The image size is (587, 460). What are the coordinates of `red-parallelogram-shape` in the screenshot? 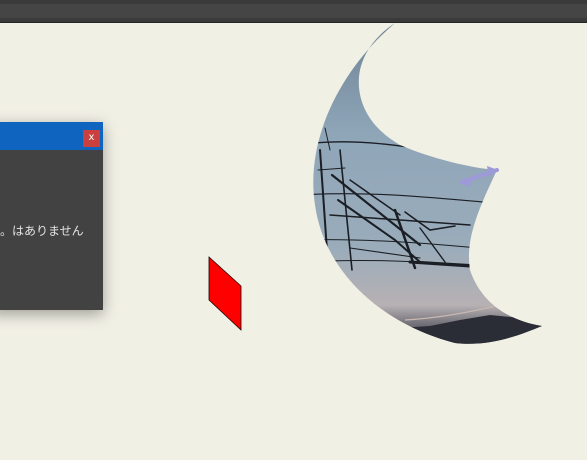 It's located at (225, 293).